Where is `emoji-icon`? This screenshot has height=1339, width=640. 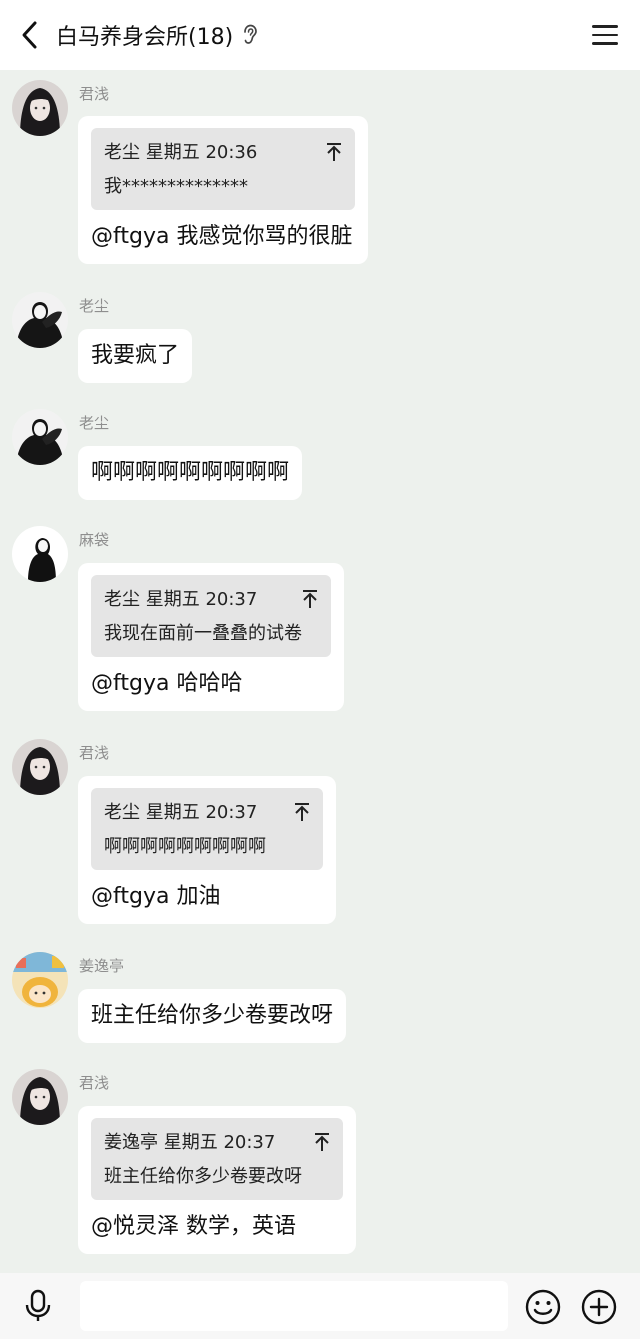 emoji-icon is located at coordinates (543, 1307).